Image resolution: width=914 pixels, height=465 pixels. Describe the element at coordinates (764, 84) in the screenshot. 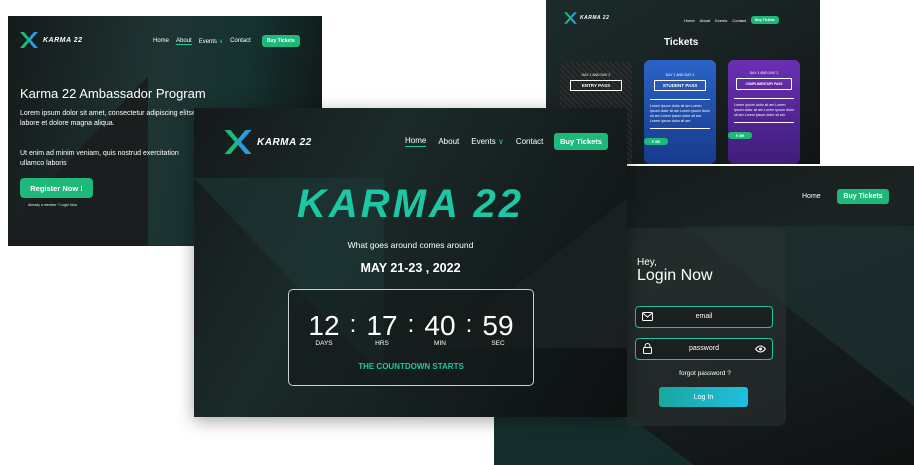

I see `ticket-name: COMPLIMENTARY PASS` at that location.